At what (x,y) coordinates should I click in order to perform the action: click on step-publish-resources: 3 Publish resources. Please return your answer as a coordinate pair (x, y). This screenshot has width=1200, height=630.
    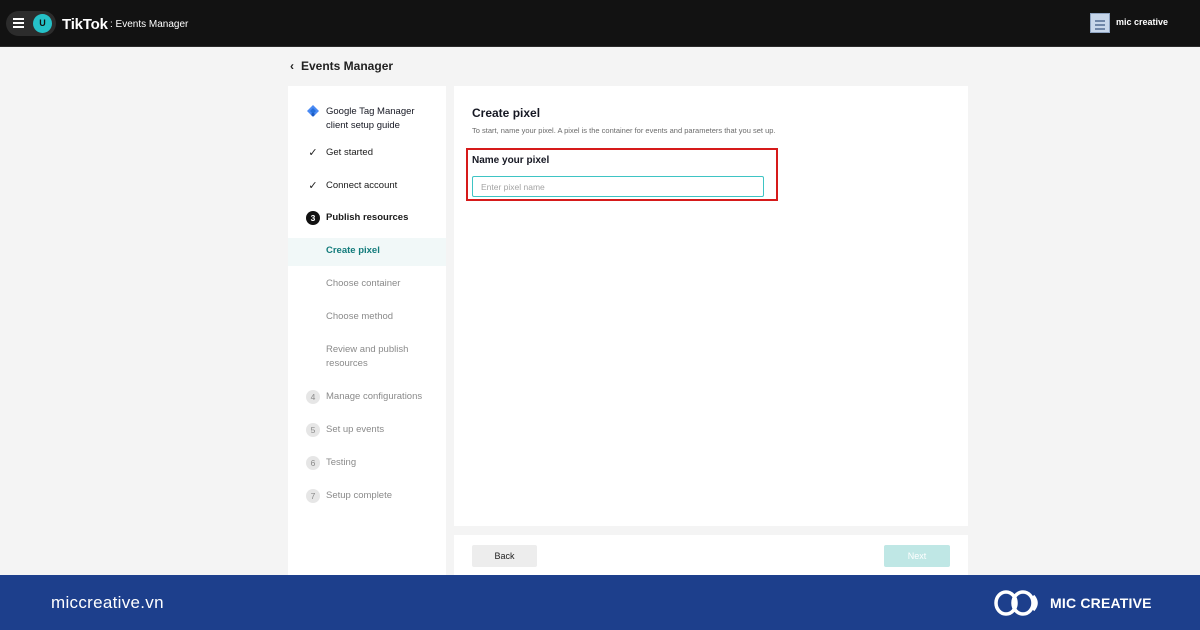
    Looking at the image, I should click on (367, 218).